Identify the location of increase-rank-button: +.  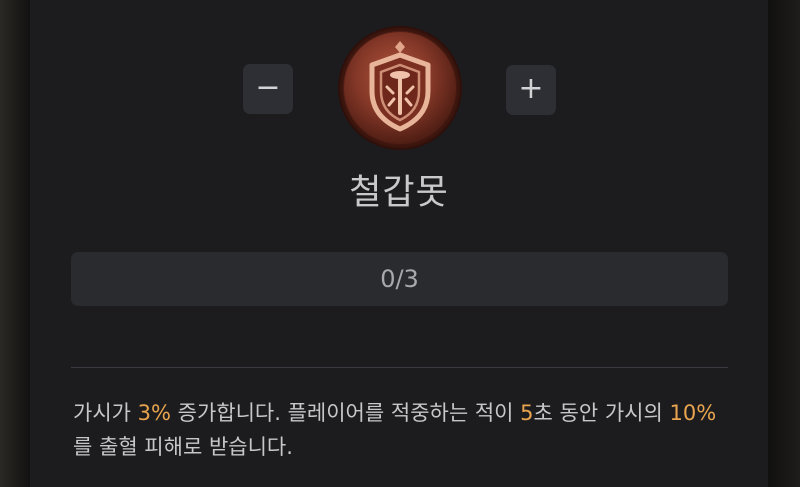
(531, 90).